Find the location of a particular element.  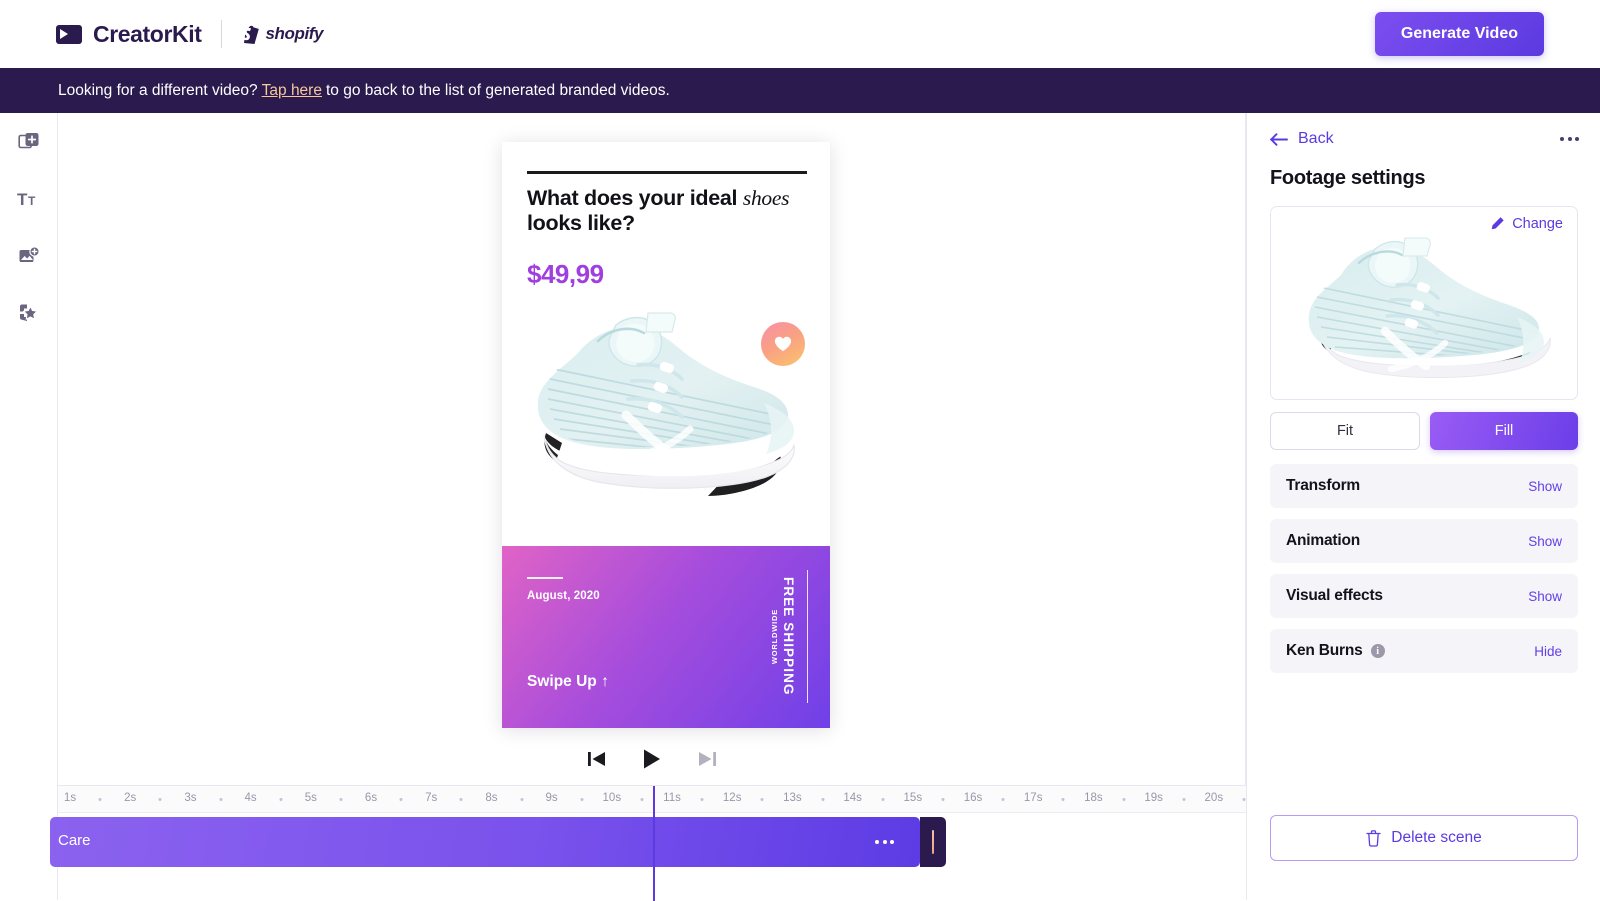

settings-section-row: Visual effects Show is located at coordinates (1424, 596).